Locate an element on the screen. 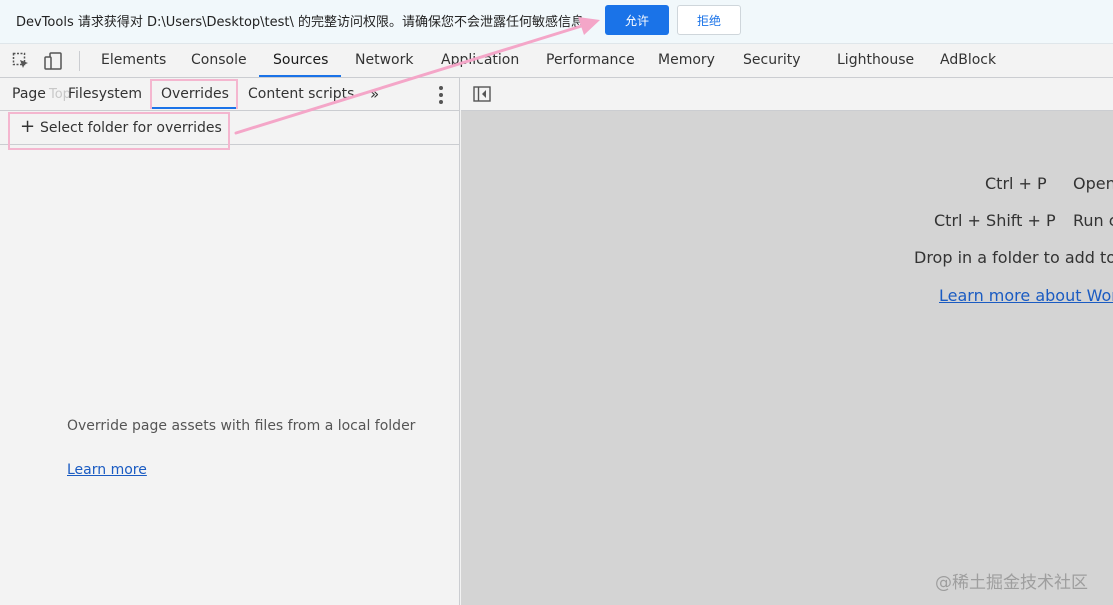 This screenshot has height=605, width=1113. shortcut-desc-run: Run c is located at coordinates (1093, 220).